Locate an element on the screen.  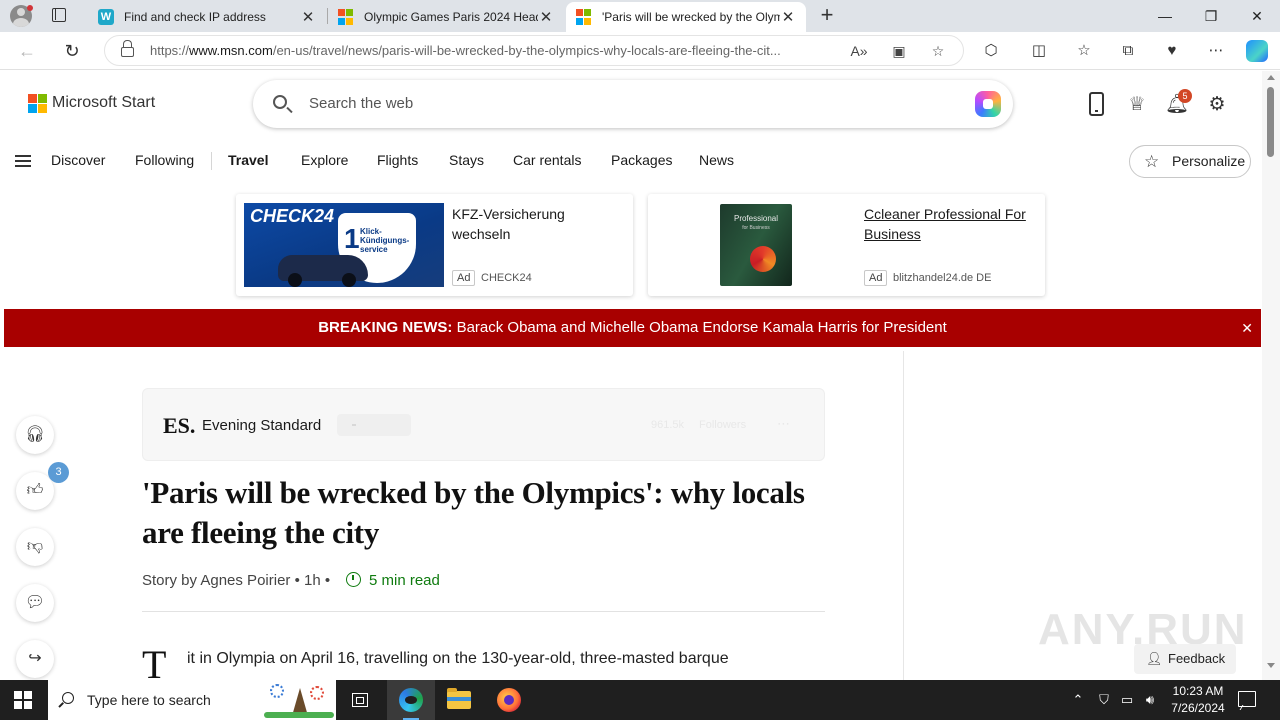
rewards-icon: ♕ is located at coordinates (1137, 105).